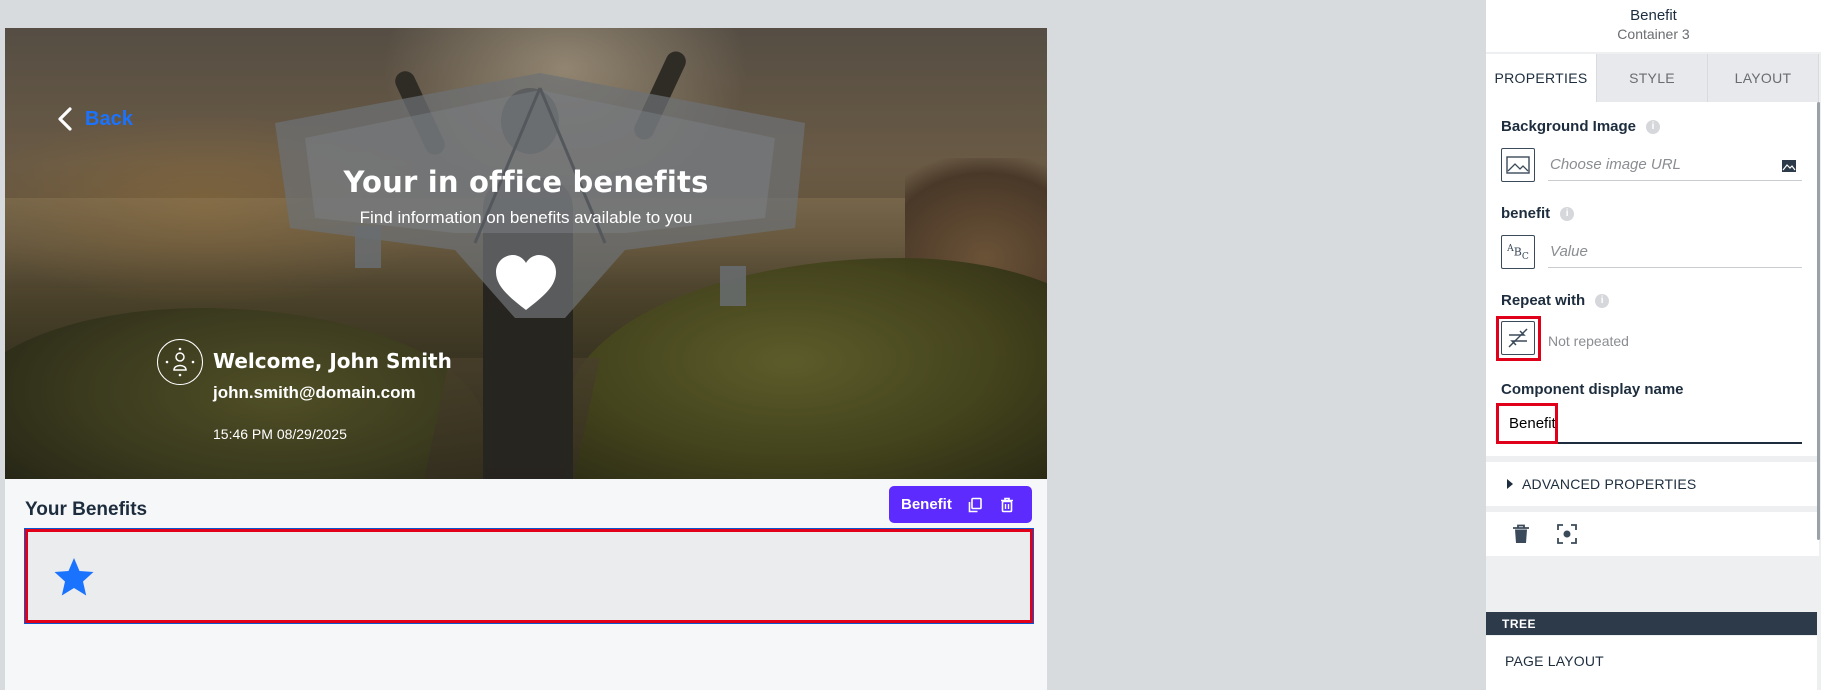  I want to click on panel-tabs: PROPERTIES STYLE LAYOUT, so click(1652, 78).